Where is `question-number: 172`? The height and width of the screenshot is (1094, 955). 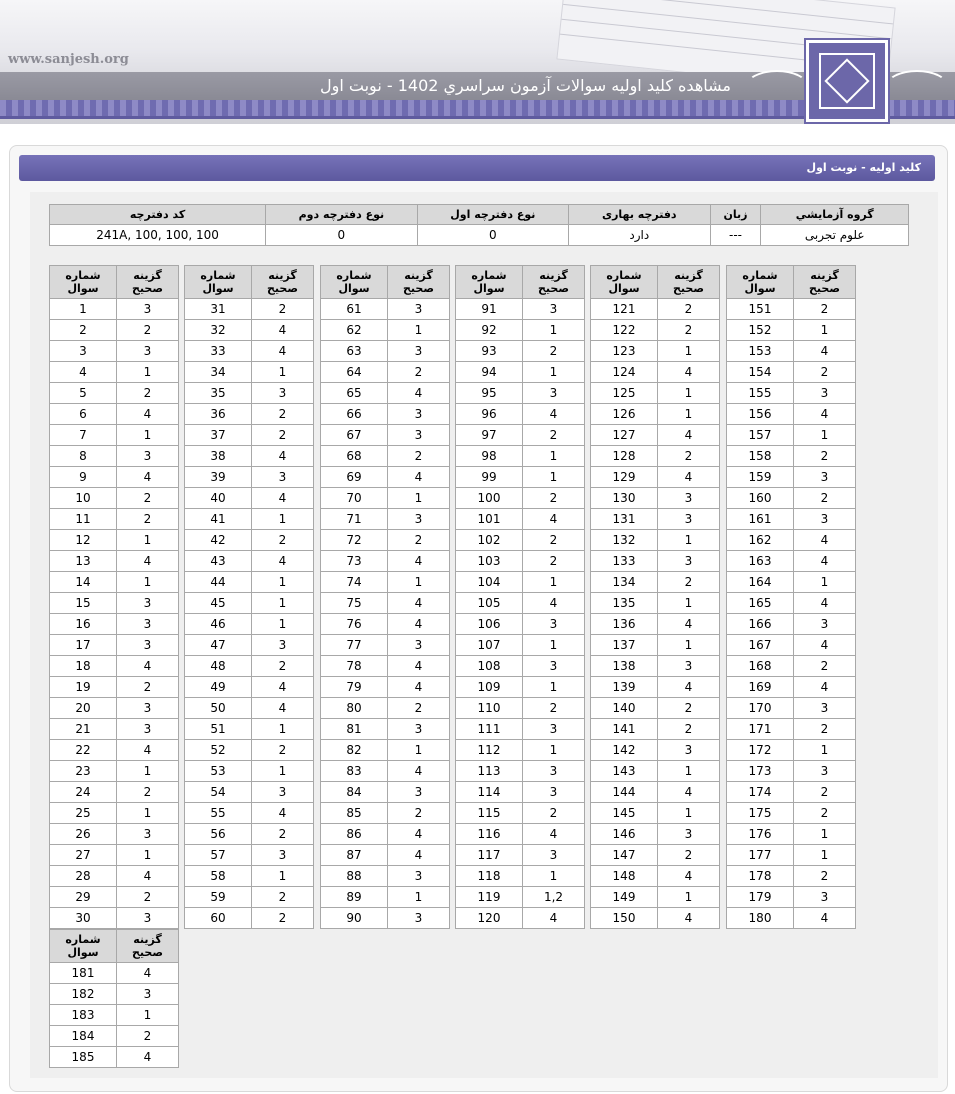
question-number: 172 is located at coordinates (760, 750).